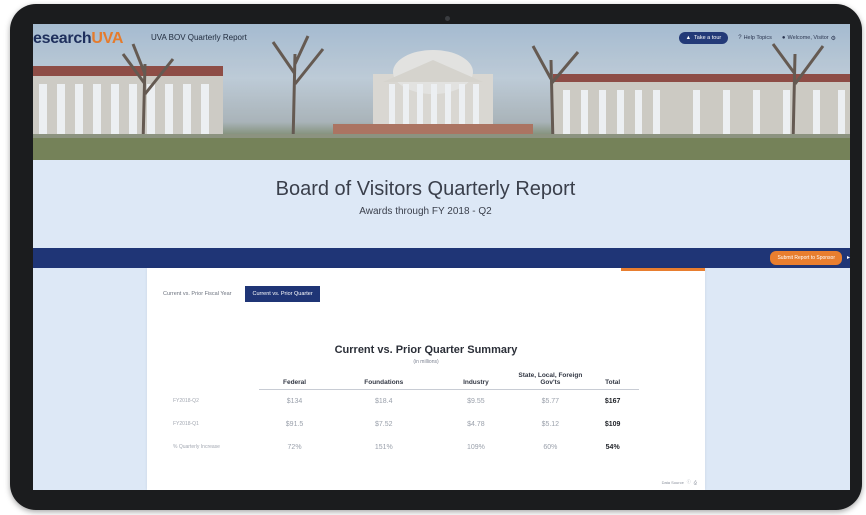  I want to click on tab-fiscal-year: Current vs. Prior Fiscal Year, so click(197, 294).